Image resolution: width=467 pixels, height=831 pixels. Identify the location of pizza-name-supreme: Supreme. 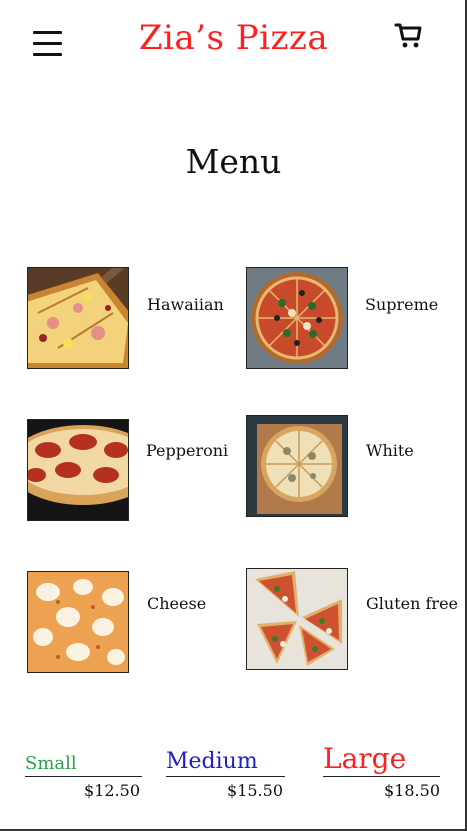
(401, 304).